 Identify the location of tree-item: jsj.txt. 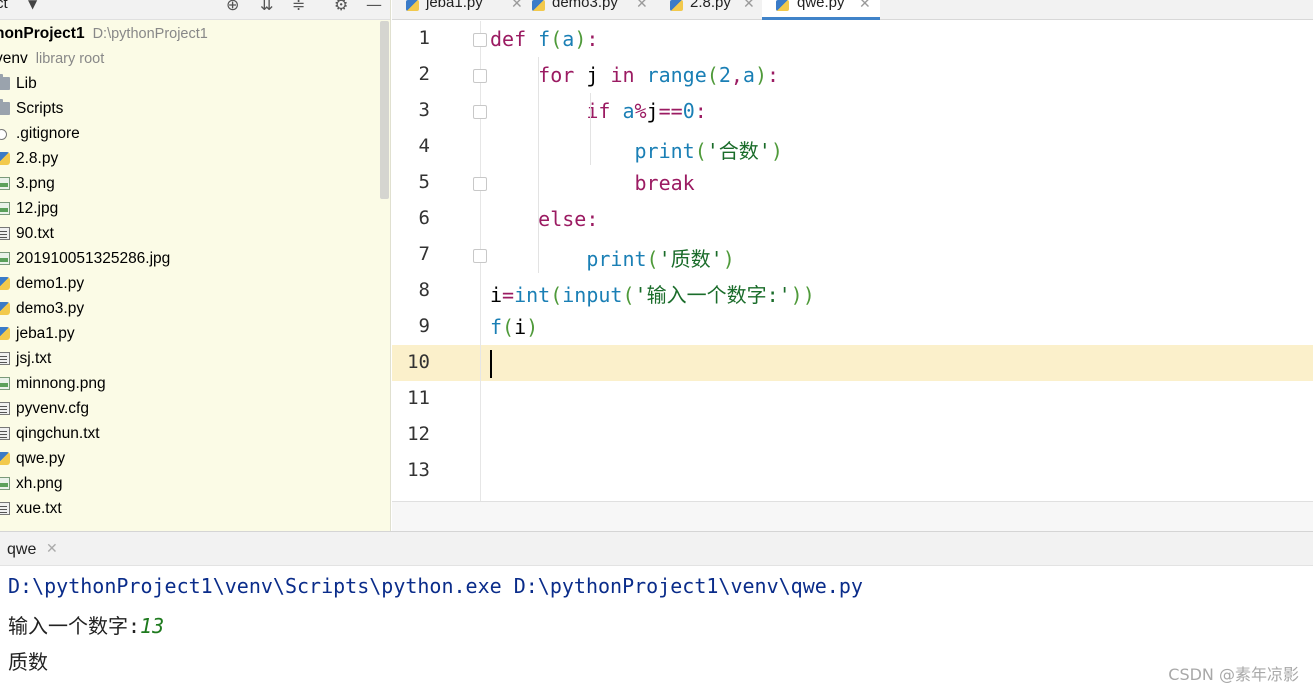
(190, 358).